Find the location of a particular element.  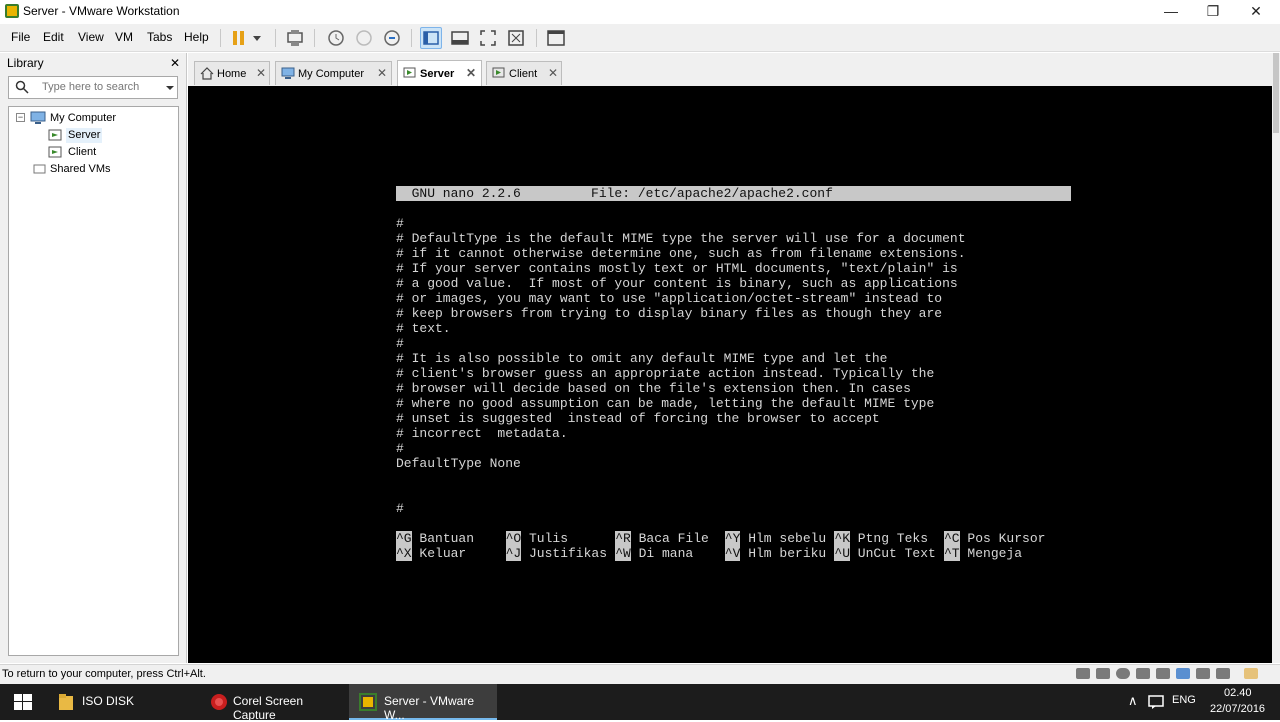

nano-shortcut-key: ^K is located at coordinates (842, 538).